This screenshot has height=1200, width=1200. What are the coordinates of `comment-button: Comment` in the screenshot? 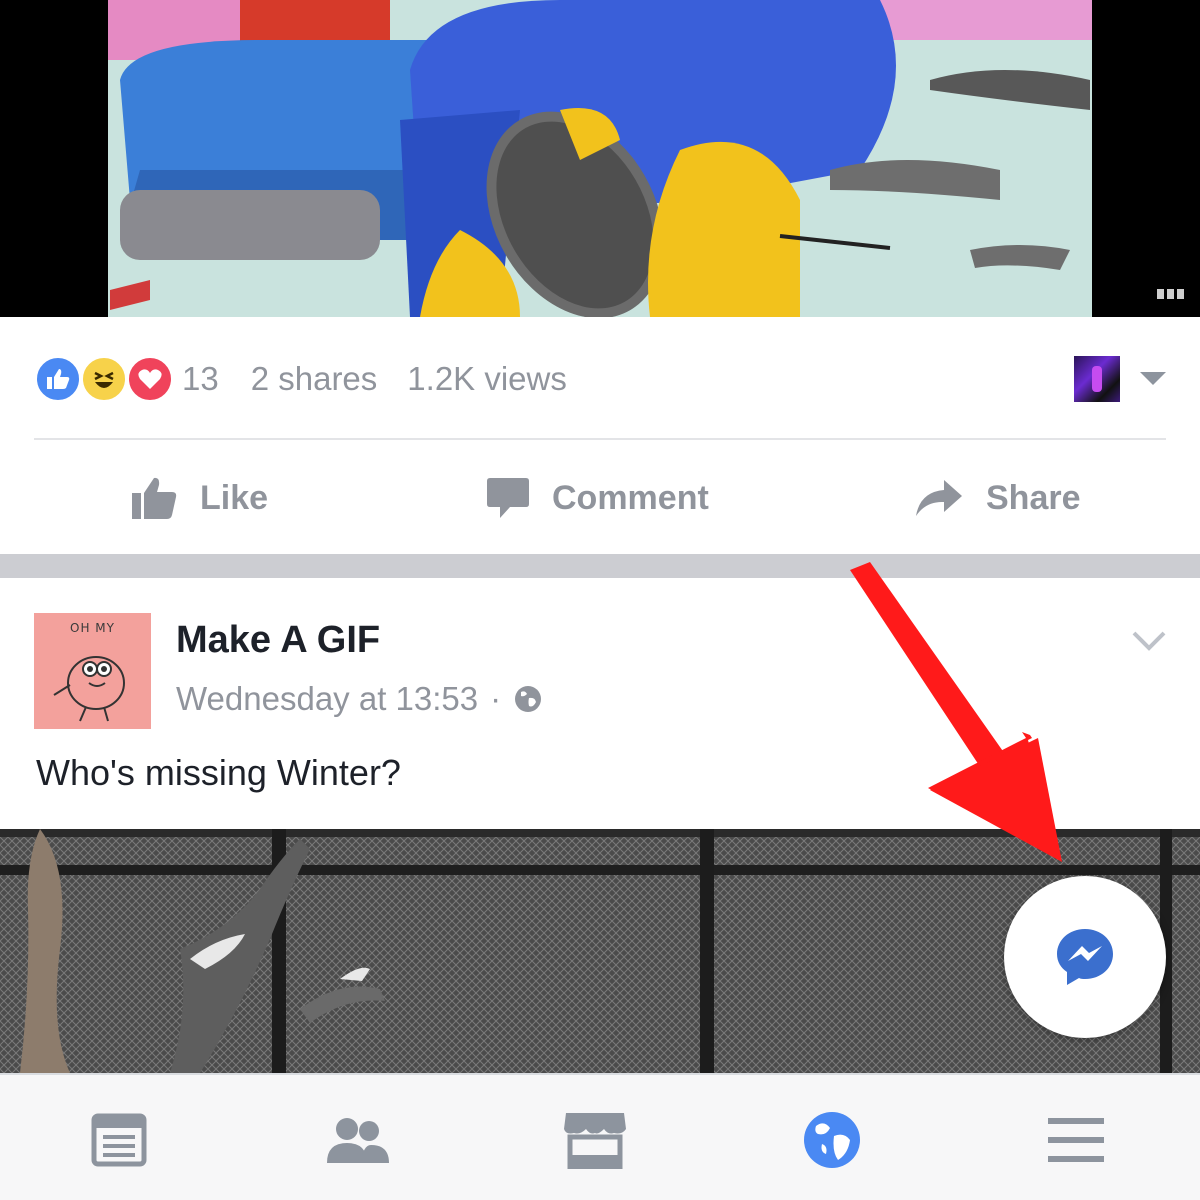 It's located at (597, 498).